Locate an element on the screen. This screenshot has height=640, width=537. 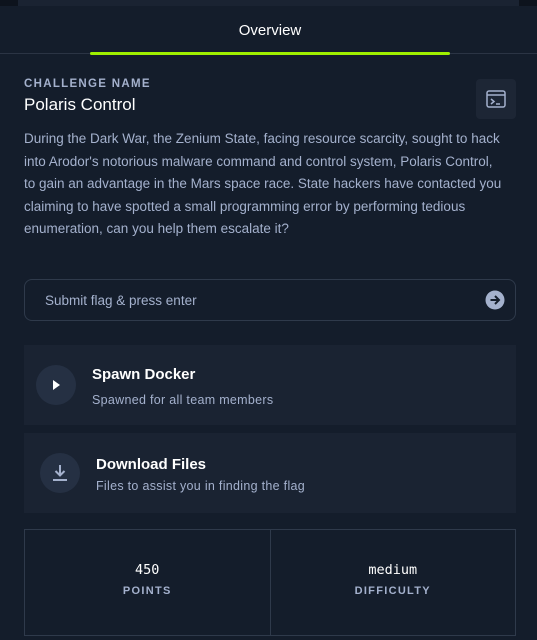
tab-overview-label: Overview is located at coordinates (270, 30).